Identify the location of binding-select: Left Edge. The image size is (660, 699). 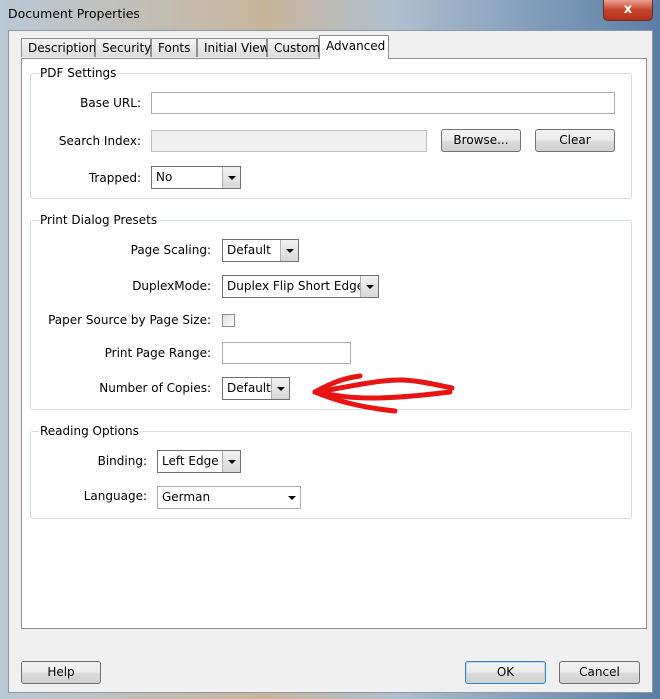
(199, 461).